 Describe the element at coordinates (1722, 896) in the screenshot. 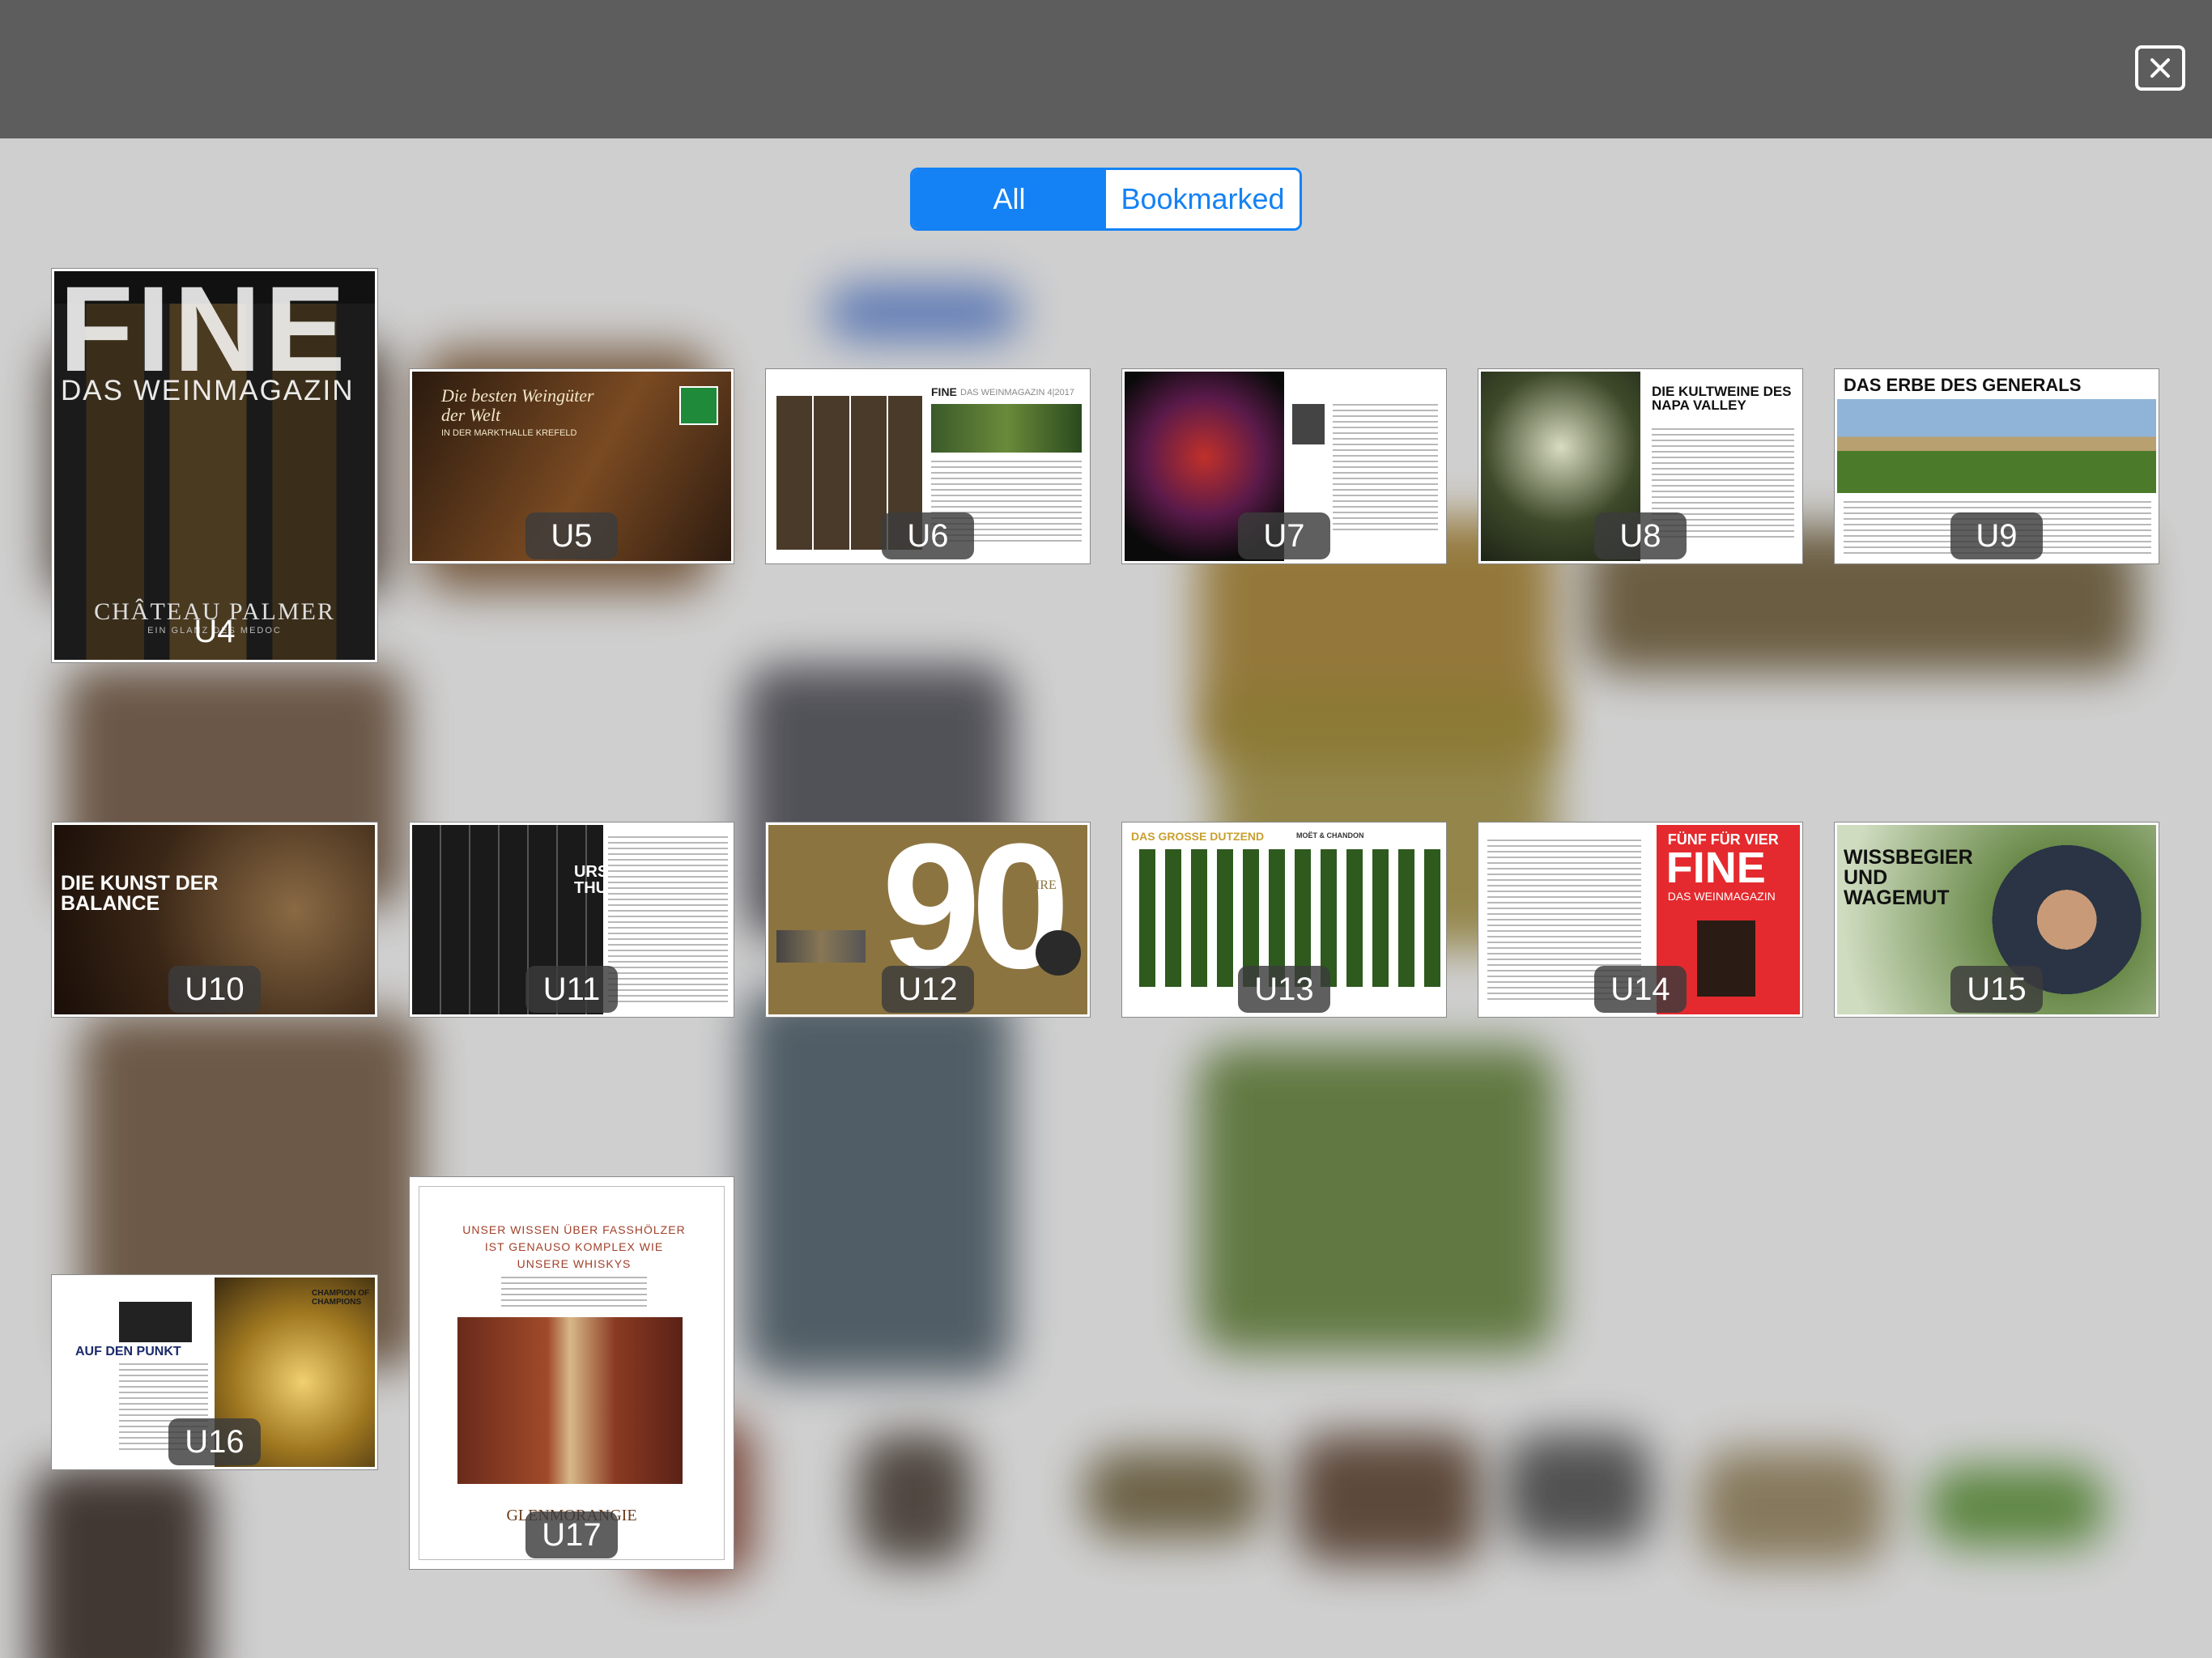

I see `page-tagline: DAS WEINMAGAZIN` at that location.